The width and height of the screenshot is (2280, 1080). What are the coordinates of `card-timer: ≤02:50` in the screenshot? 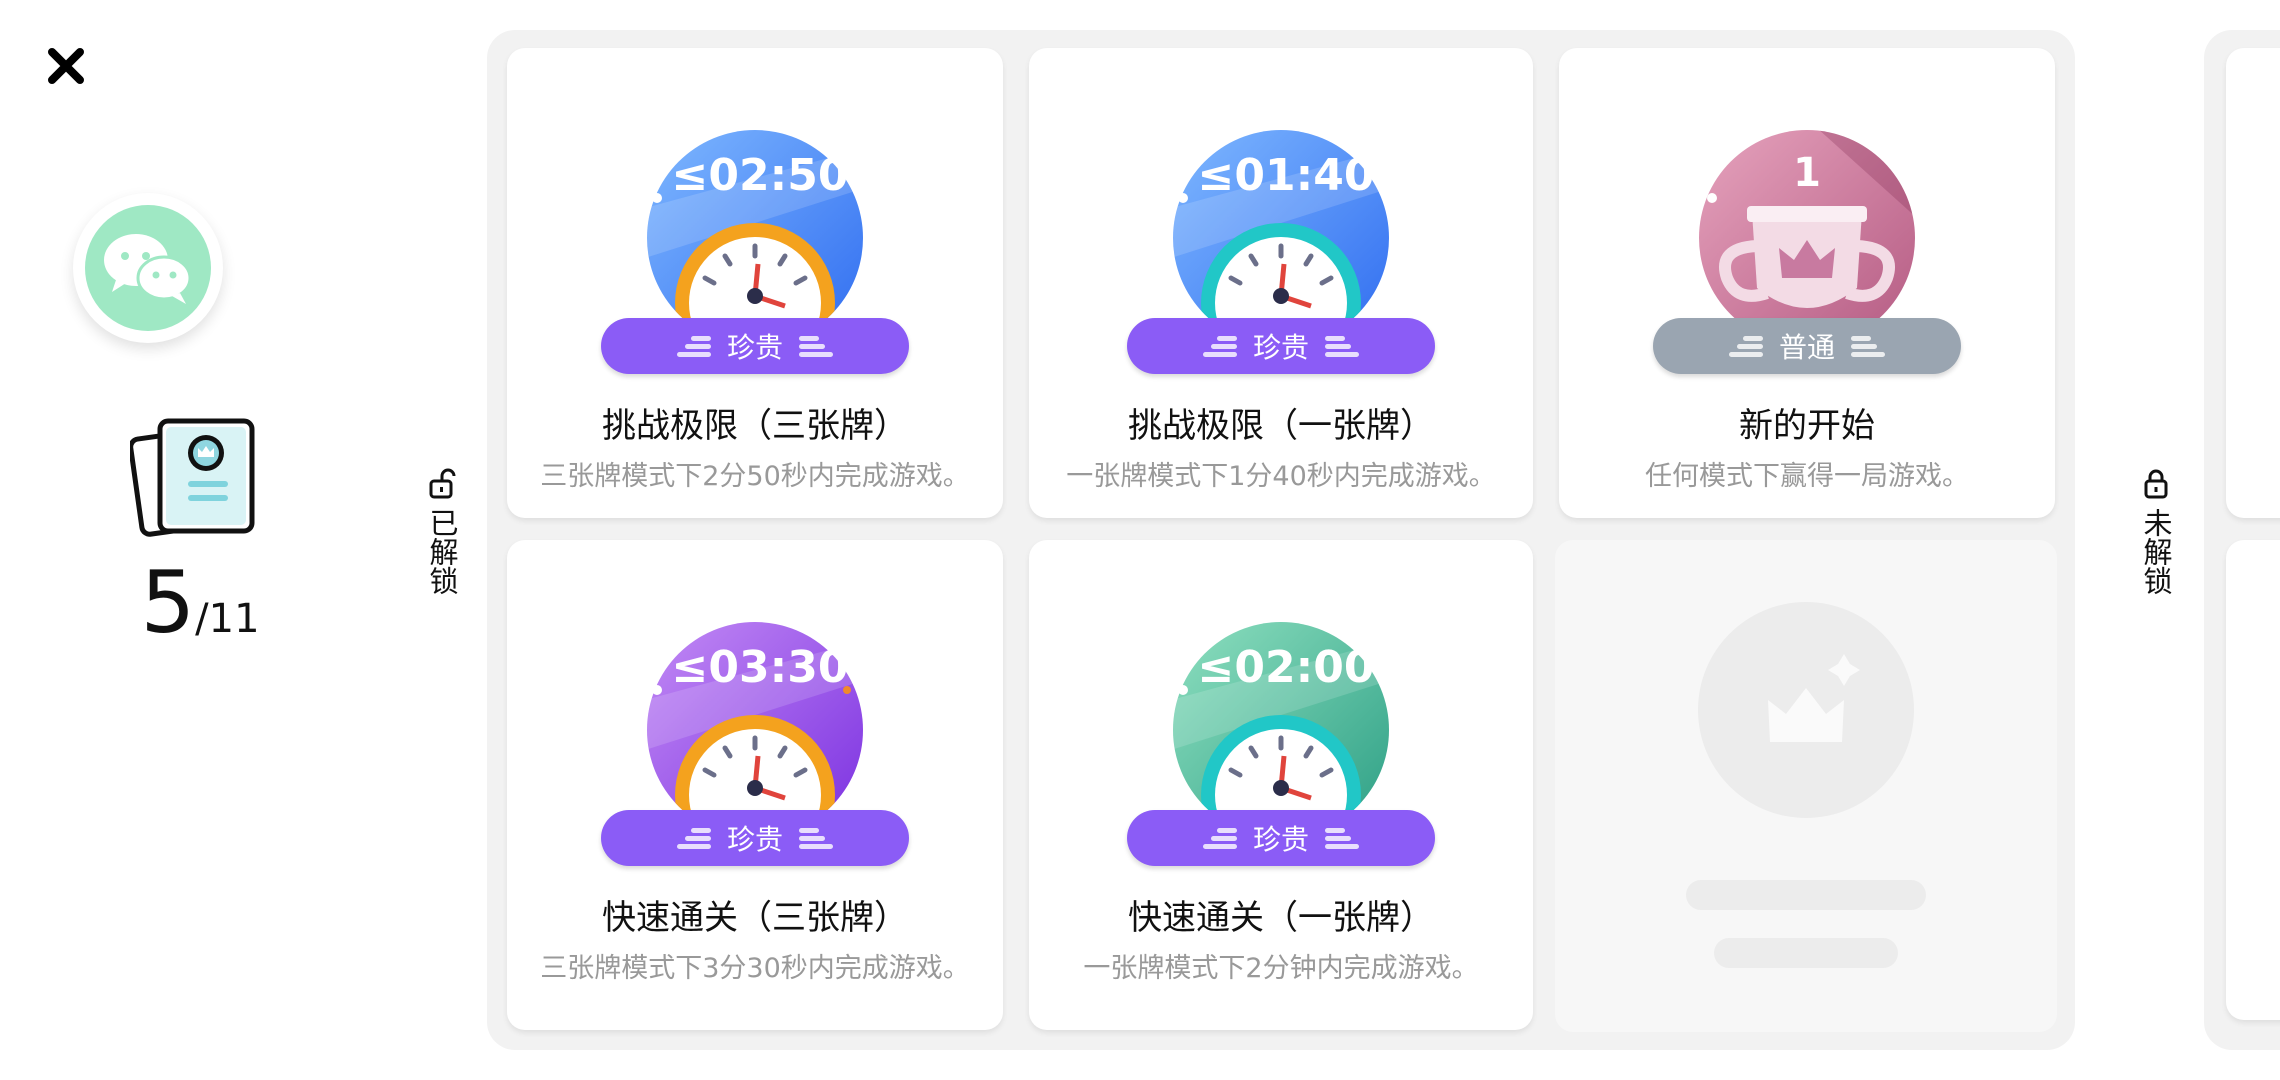 It's located at (760, 175).